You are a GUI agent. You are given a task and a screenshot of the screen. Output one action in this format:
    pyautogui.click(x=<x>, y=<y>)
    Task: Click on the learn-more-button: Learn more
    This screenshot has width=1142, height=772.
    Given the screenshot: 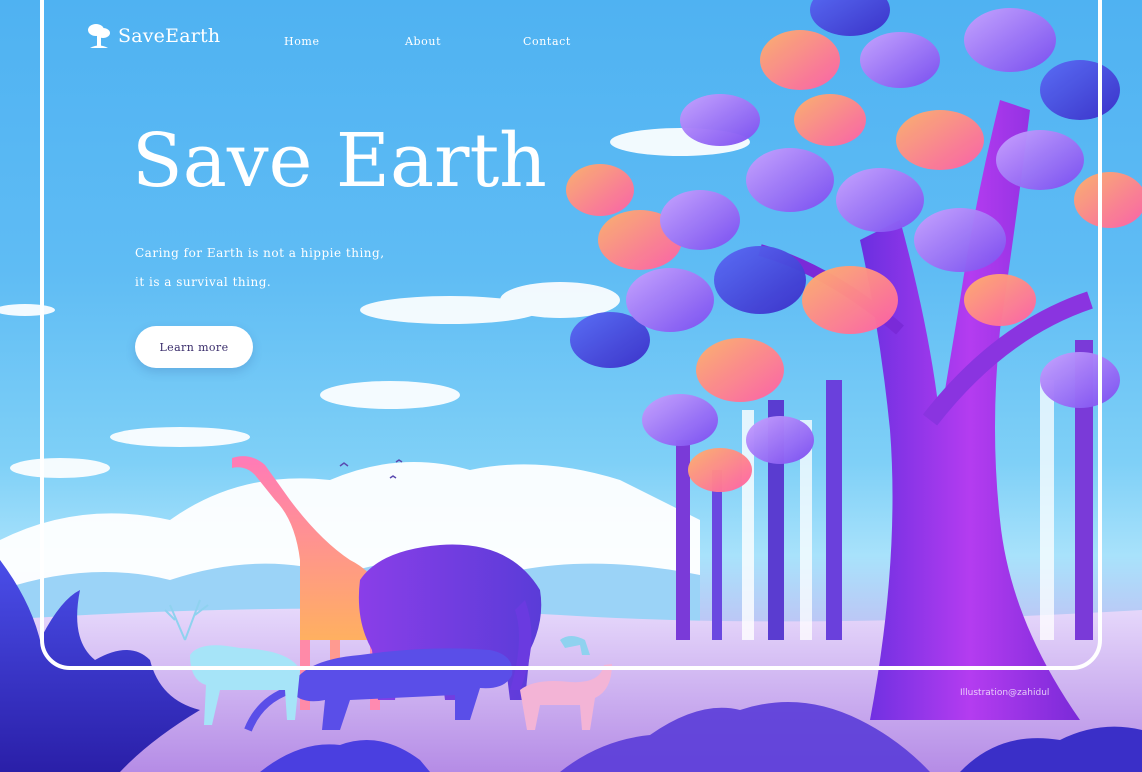 What is the action you would take?
    pyautogui.click(x=194, y=347)
    